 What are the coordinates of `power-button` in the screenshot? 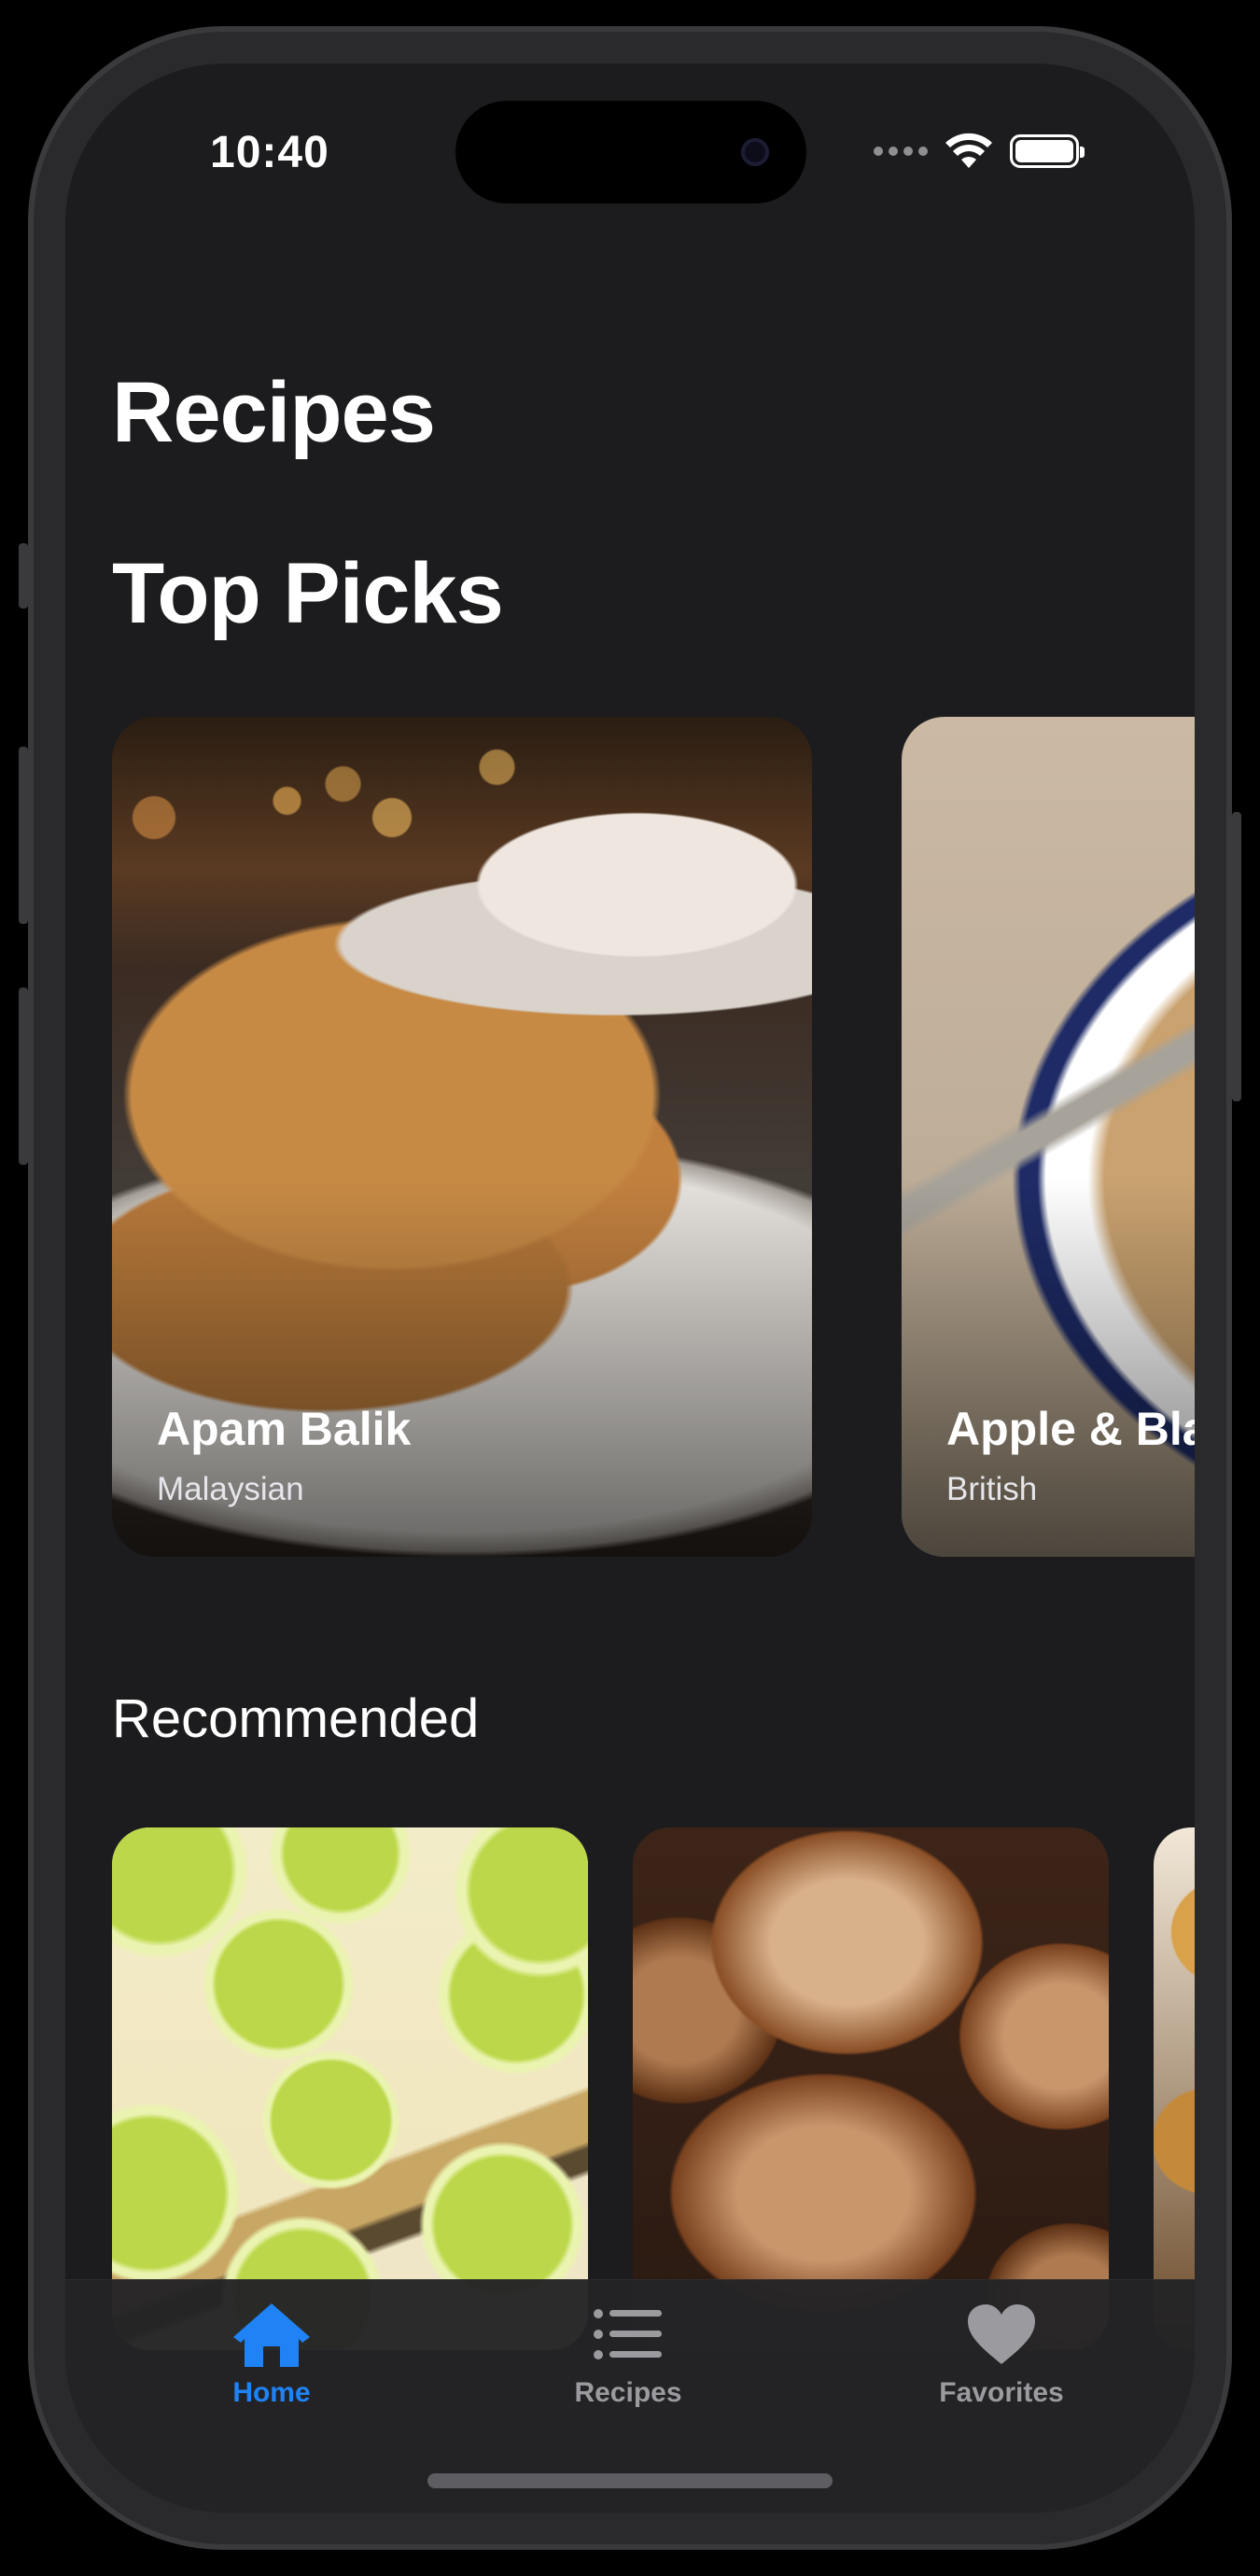 It's located at (1236, 956).